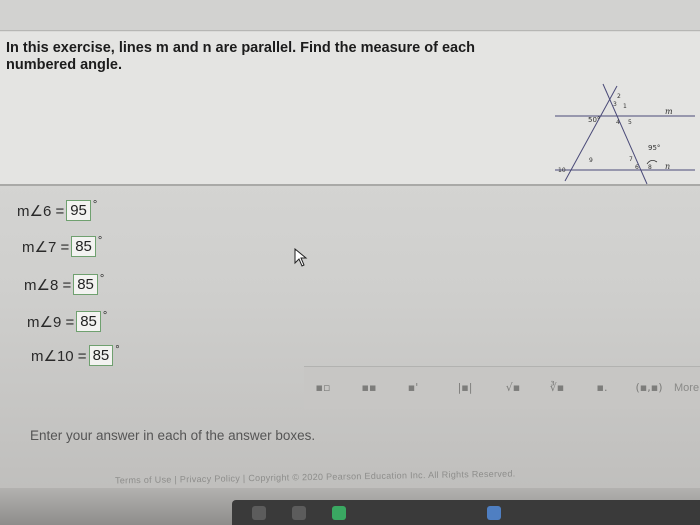  What do you see at coordinates (637, 167) in the screenshot?
I see `angle-label-6: 6` at bounding box center [637, 167].